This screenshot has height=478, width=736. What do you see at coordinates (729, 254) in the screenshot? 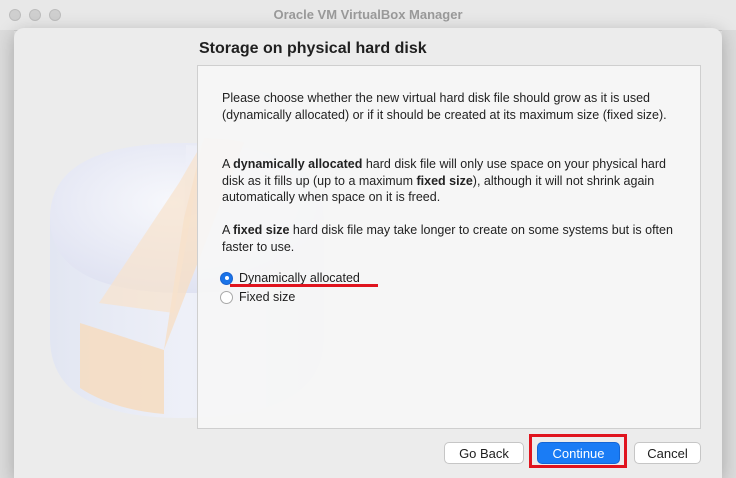
I see `background-panel-right` at bounding box center [729, 254].